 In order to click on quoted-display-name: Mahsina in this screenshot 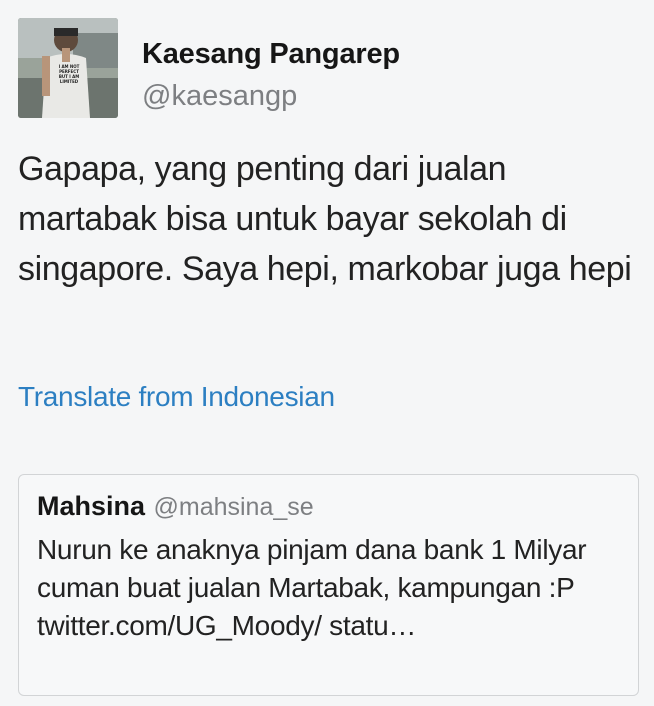, I will do `click(91, 506)`.